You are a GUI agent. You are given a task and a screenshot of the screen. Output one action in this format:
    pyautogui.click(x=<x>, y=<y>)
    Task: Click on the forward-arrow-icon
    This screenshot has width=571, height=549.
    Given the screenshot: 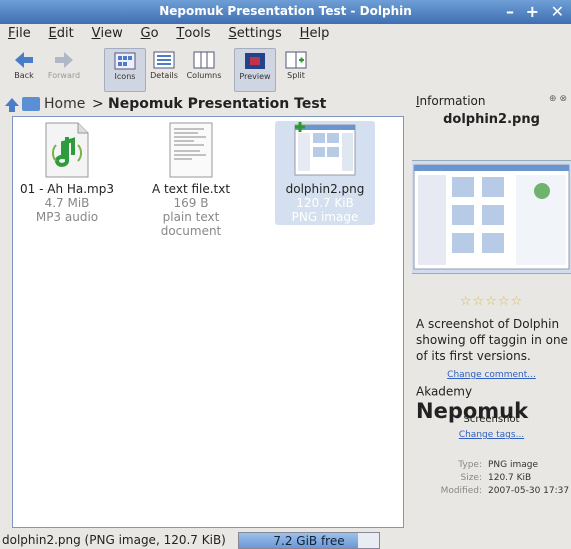 What is the action you would take?
    pyautogui.click(x=64, y=60)
    